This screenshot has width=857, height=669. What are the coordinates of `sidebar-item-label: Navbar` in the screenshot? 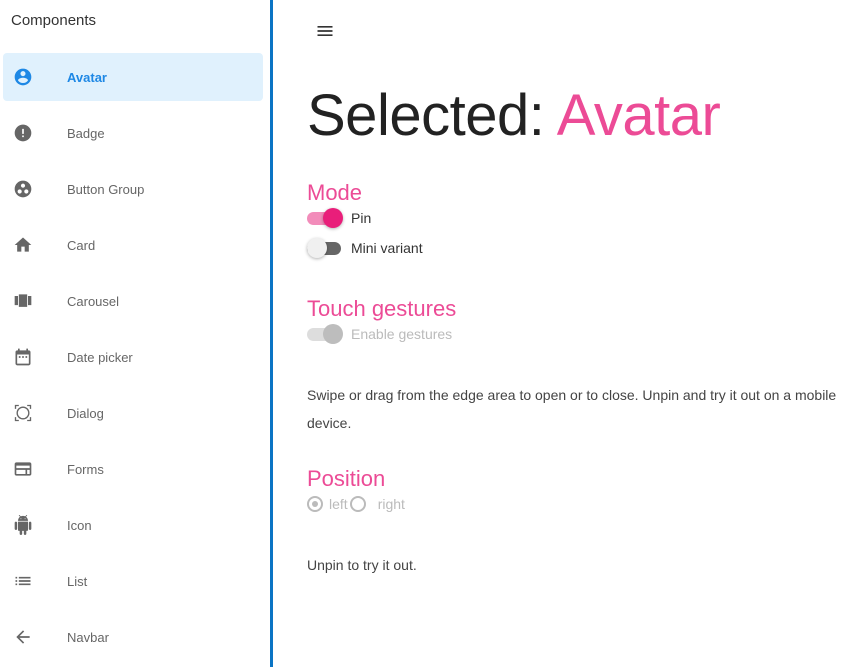 It's located at (88, 637).